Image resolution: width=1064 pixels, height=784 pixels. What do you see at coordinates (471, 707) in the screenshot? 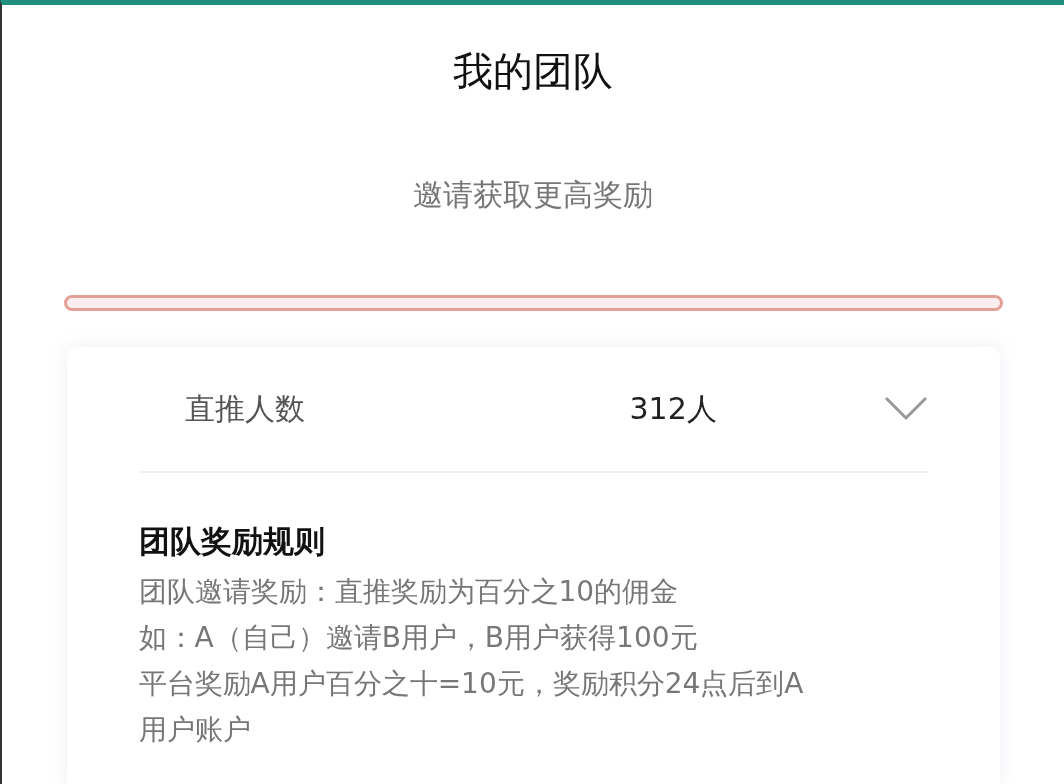
I see `rule-text: 平台奖励A用户百分之十=10元，奖励积分24点后到A用户账户` at bounding box center [471, 707].